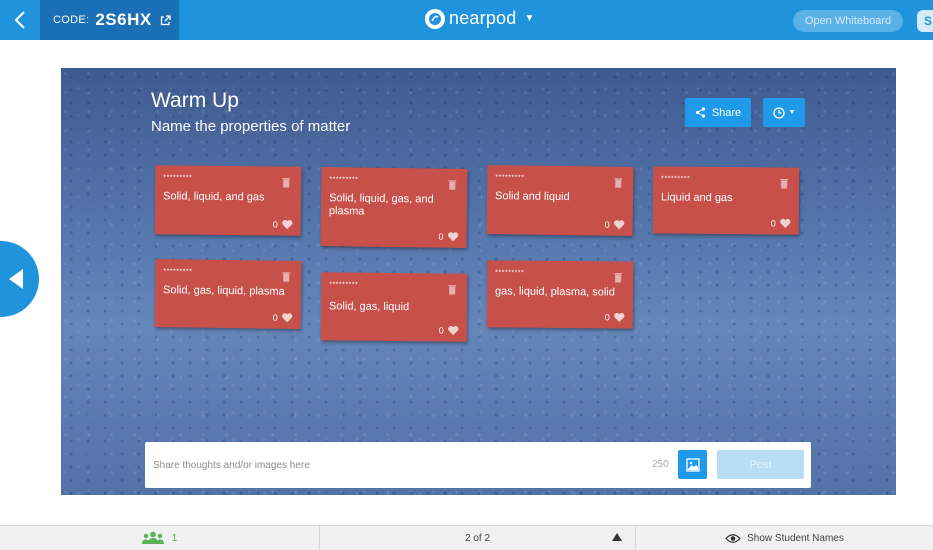  I want to click on post-card: ********* Solid, gas, liquid 0, so click(394, 307).